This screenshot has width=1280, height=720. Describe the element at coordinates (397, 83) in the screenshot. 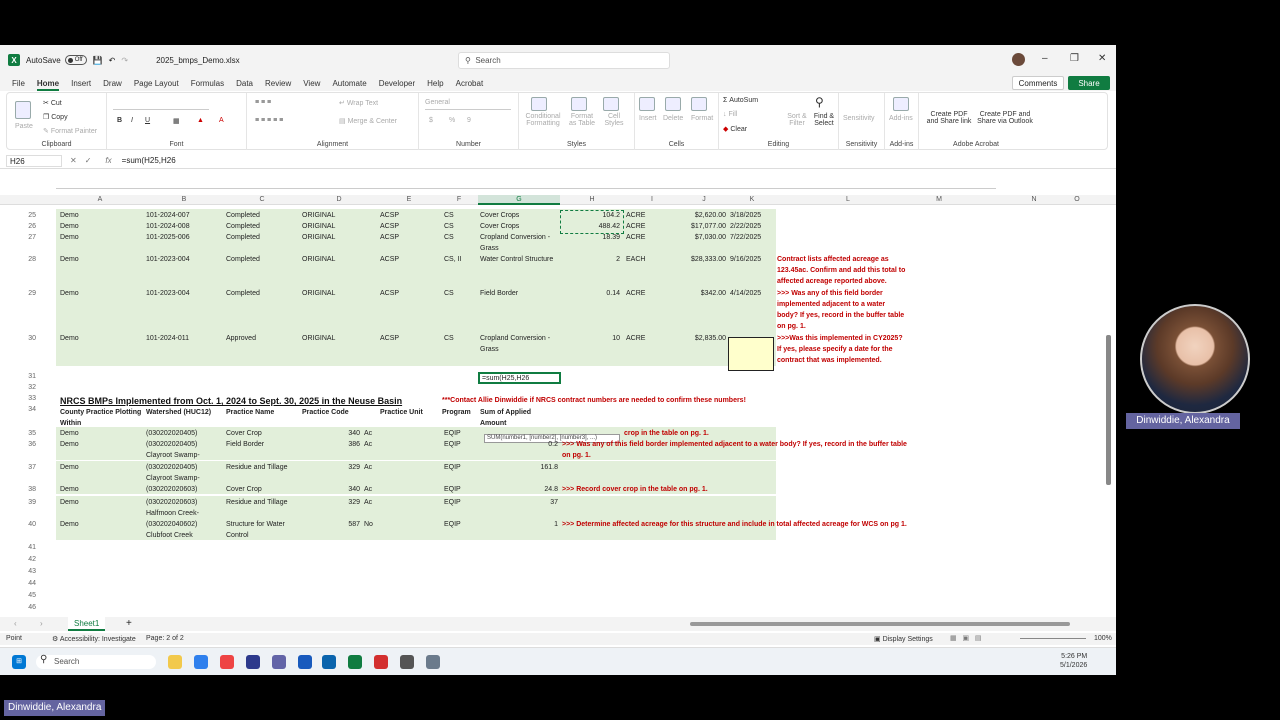

I see `menu-developer: Developer` at that location.